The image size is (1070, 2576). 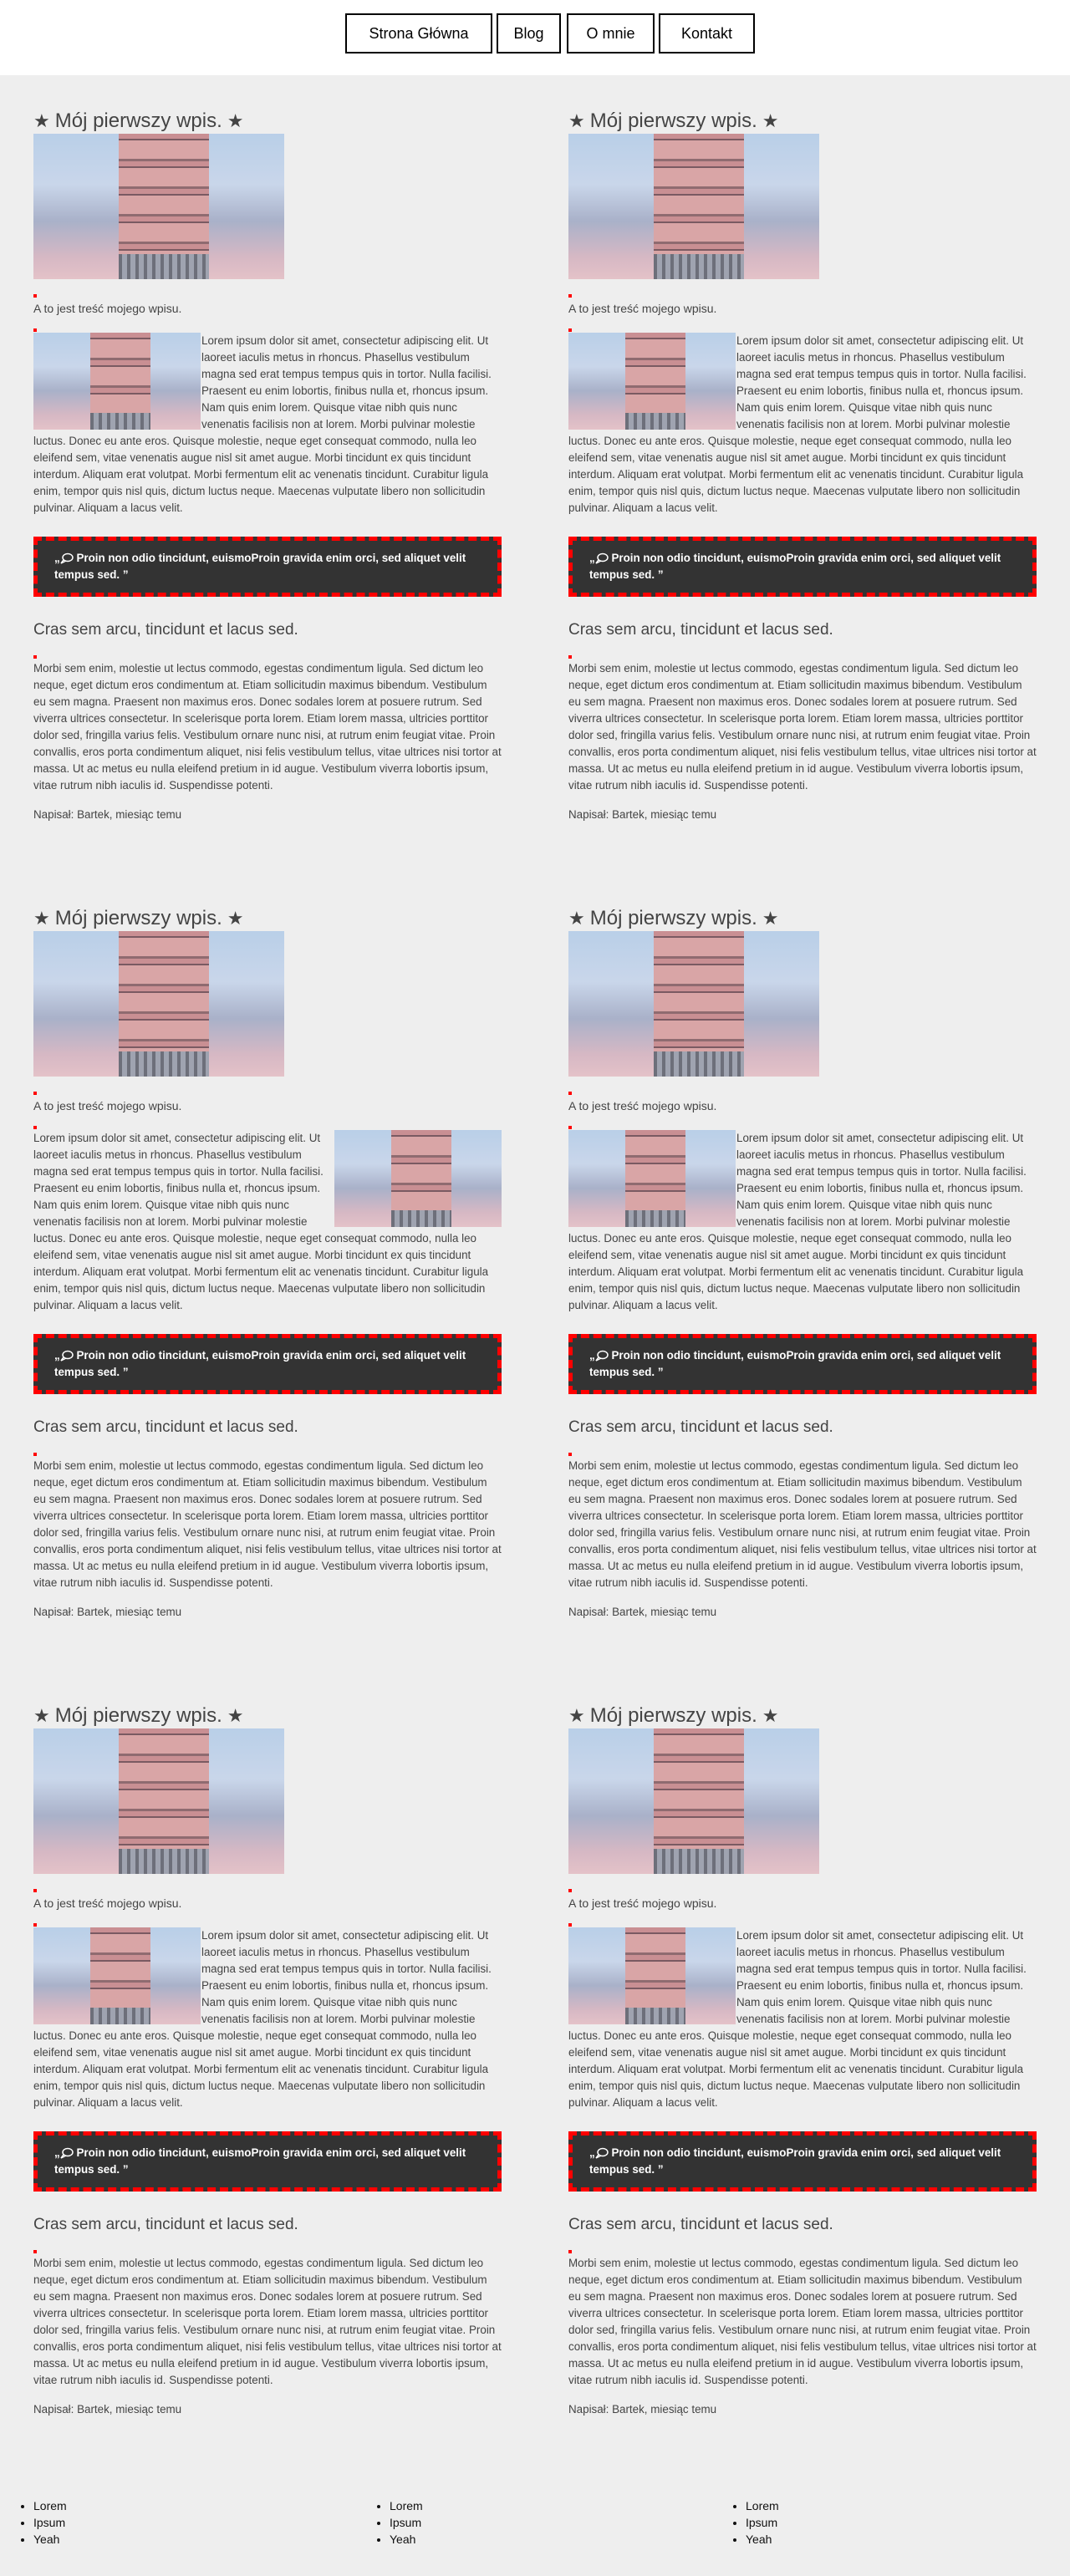 What do you see at coordinates (418, 33) in the screenshot?
I see `nav-home-button: Strona Główna` at bounding box center [418, 33].